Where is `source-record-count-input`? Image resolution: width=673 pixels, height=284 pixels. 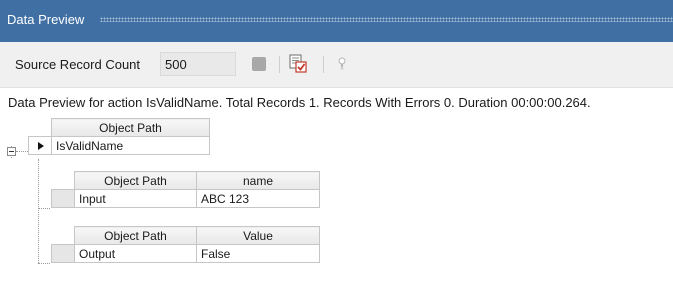
source-record-count-input is located at coordinates (198, 64).